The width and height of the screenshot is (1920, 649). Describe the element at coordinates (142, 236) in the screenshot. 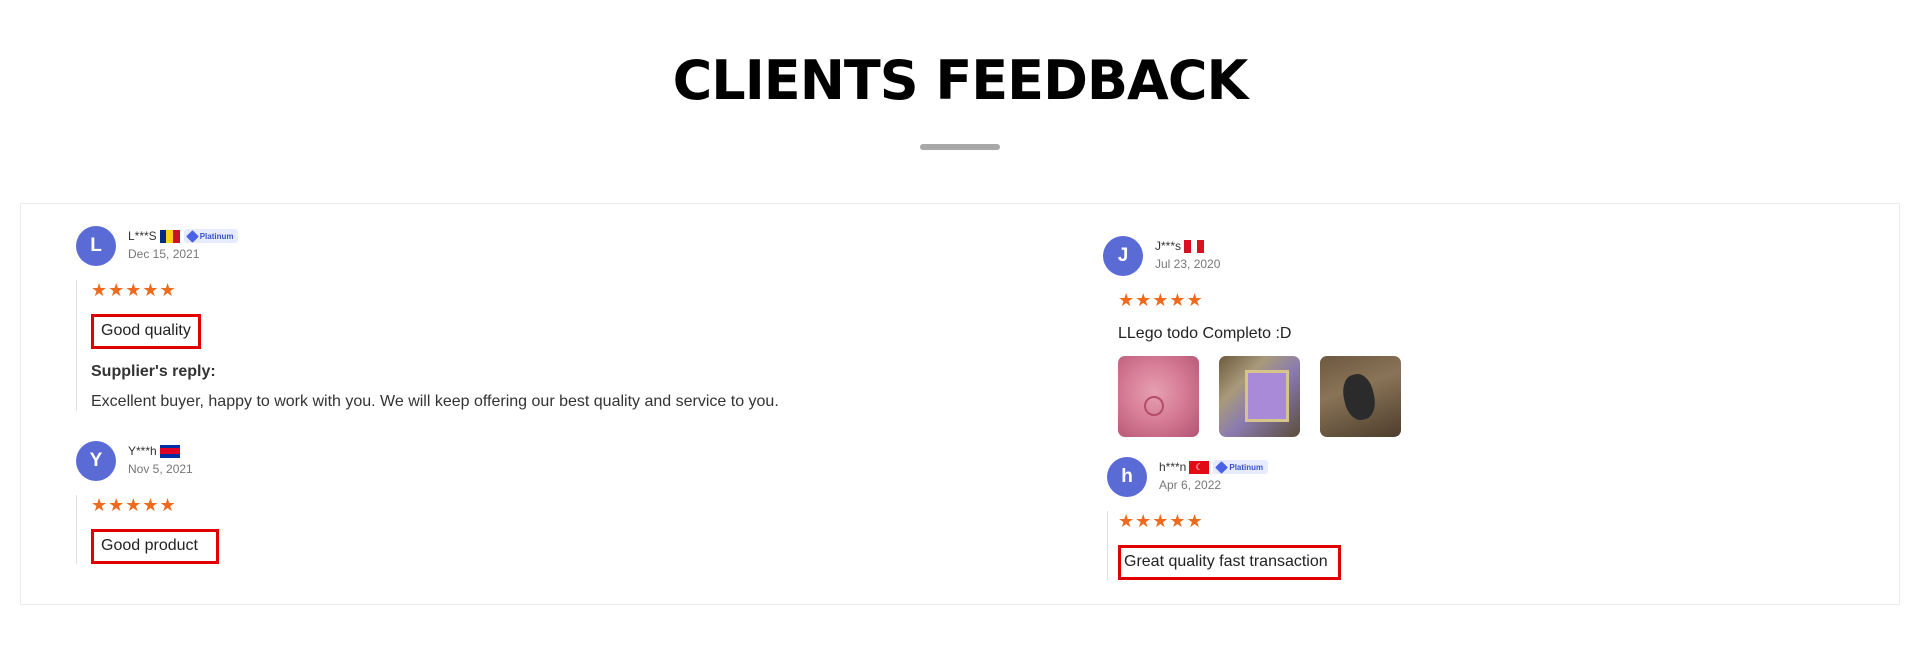

I see `reviewer-name: L***S` at that location.